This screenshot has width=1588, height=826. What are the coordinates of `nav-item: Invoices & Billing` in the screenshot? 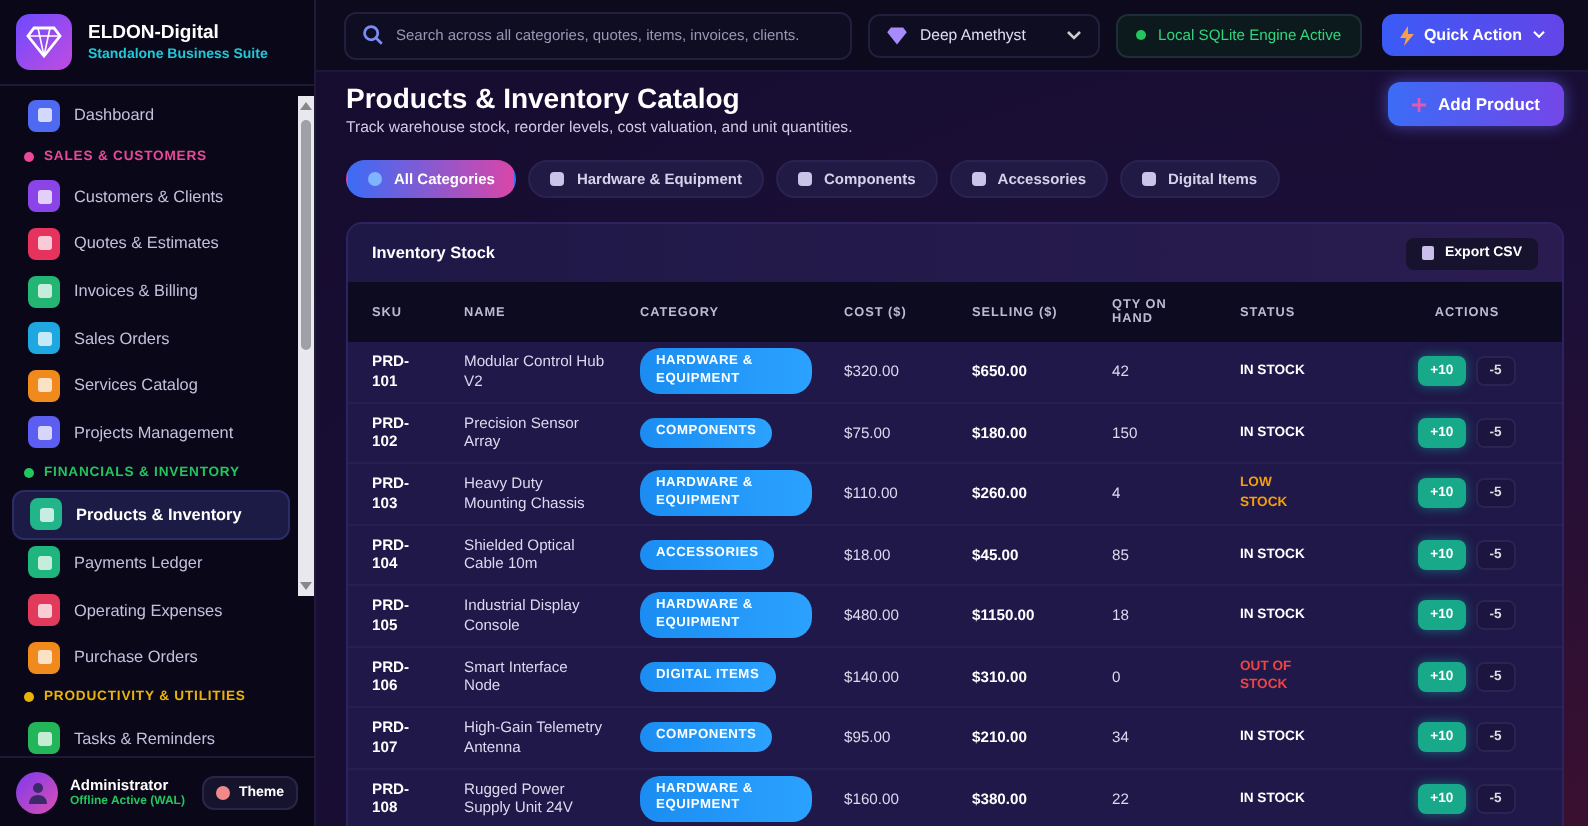 It's located at (151, 291).